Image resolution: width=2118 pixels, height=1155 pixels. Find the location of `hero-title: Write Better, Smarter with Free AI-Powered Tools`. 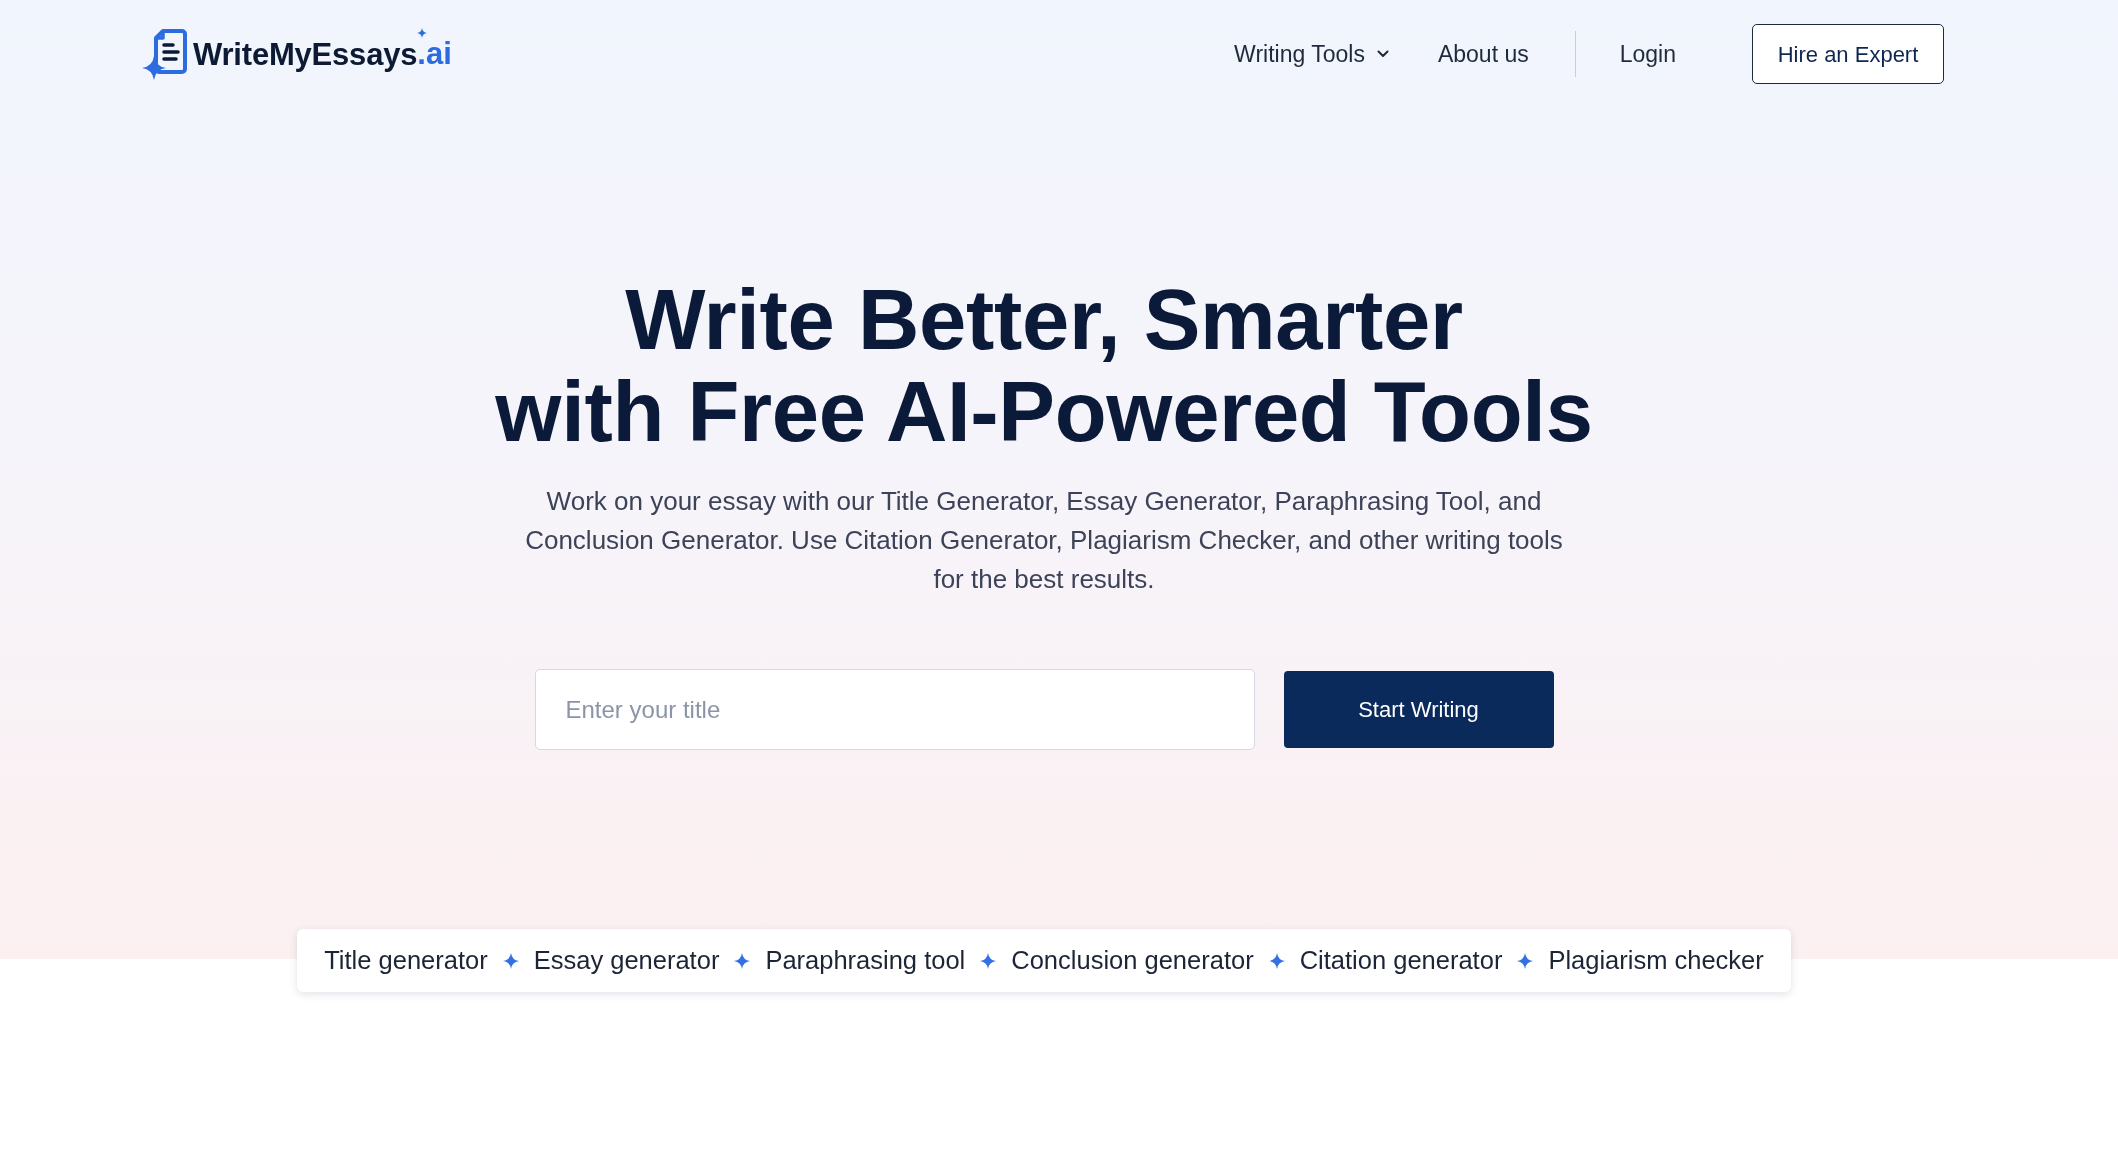

hero-title: Write Better, Smarter with Free AI-Powered Tools is located at coordinates (1044, 366).